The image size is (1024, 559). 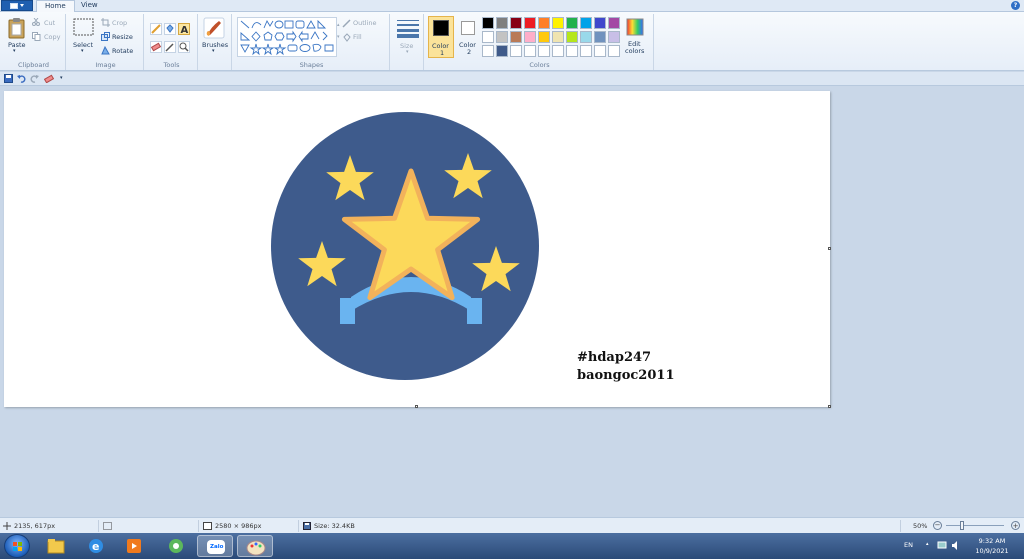 I want to click on fill-icon, so click(x=347, y=37).